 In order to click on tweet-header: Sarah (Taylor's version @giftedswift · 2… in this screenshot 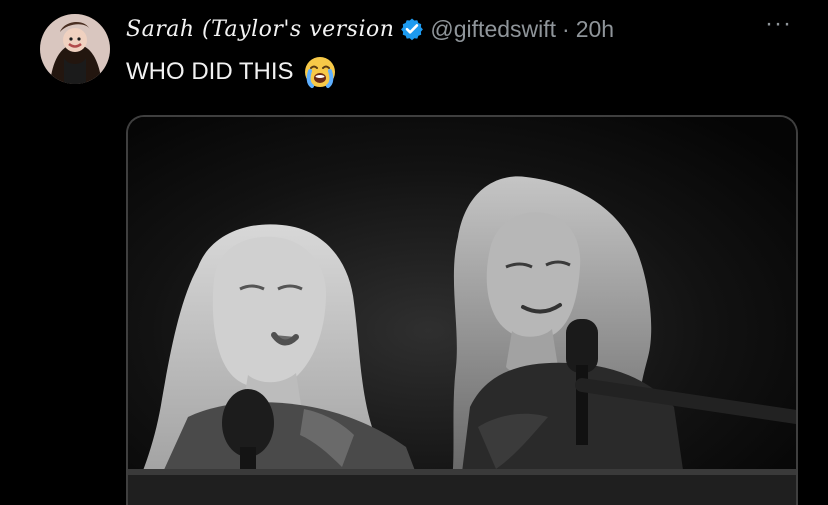, I will do `click(467, 29)`.